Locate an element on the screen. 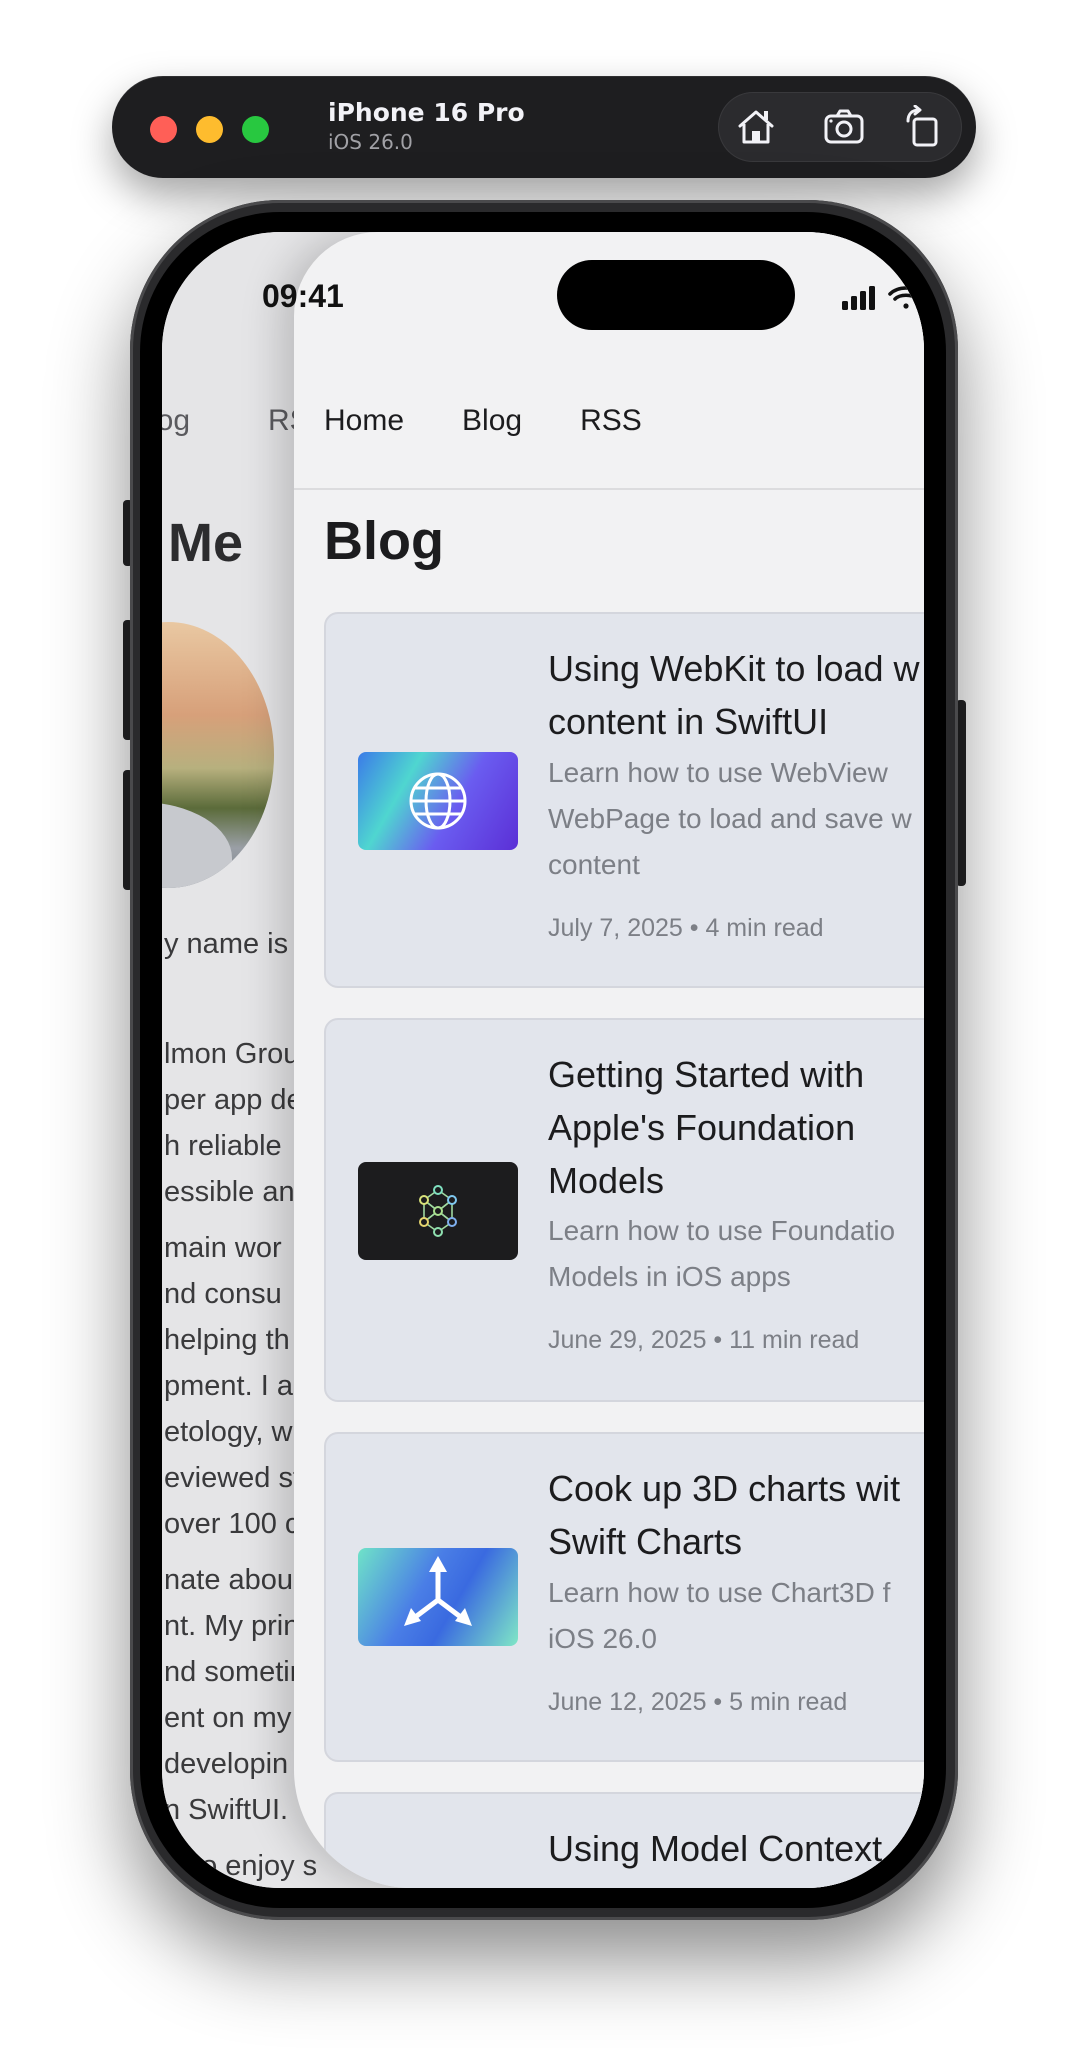 Image resolution: width=1088 pixels, height=2072 pixels. bio-line: main wor is located at coordinates (223, 1248).